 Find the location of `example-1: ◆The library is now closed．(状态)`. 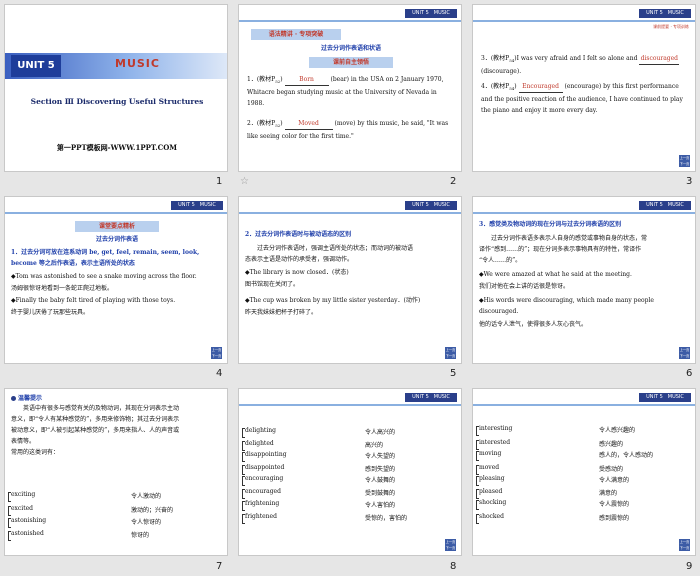

example-1: ◆The library is now closed．(状态) is located at coordinates (297, 272).